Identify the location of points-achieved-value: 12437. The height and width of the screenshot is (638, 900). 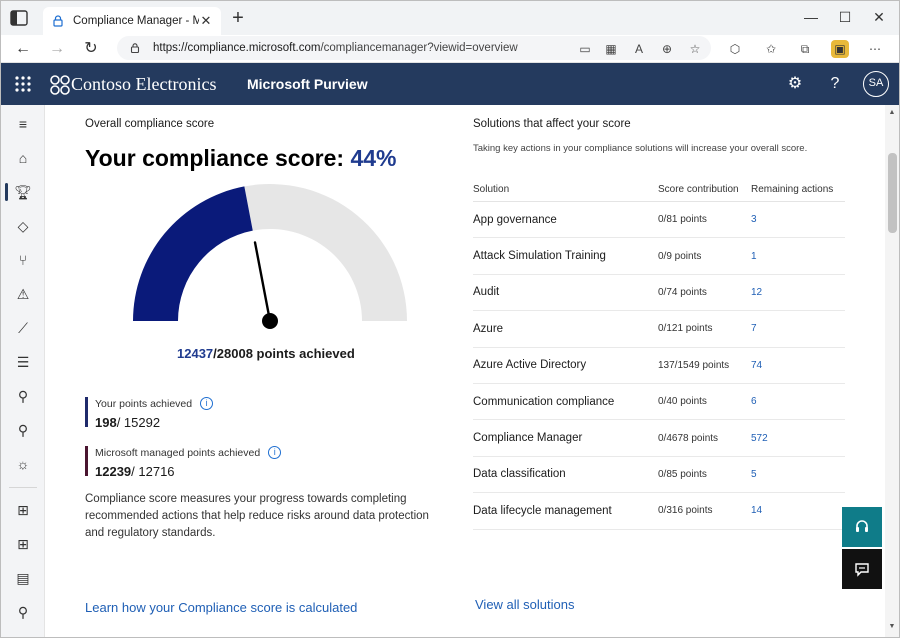
(195, 353).